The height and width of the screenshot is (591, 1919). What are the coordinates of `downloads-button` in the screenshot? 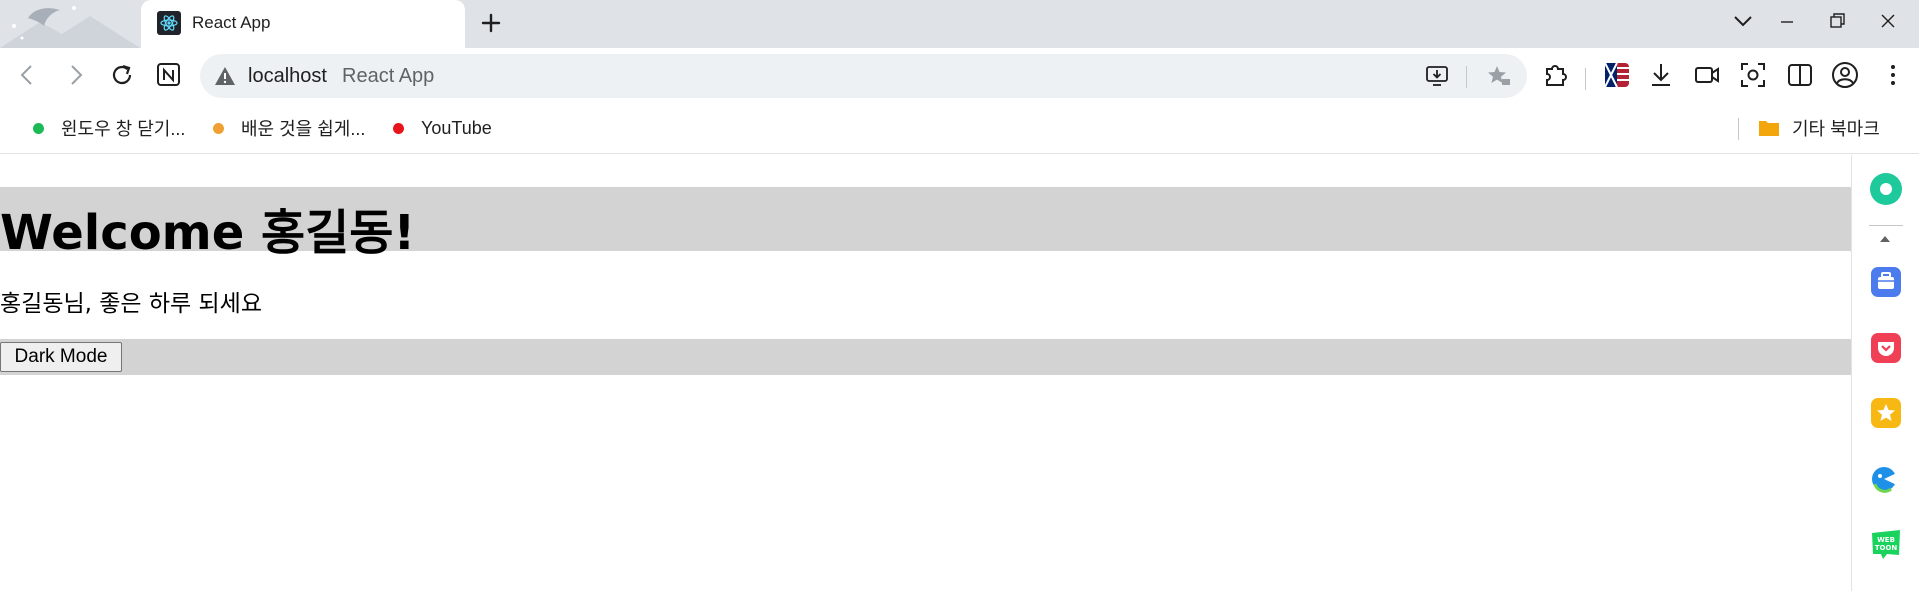 It's located at (1661, 75).